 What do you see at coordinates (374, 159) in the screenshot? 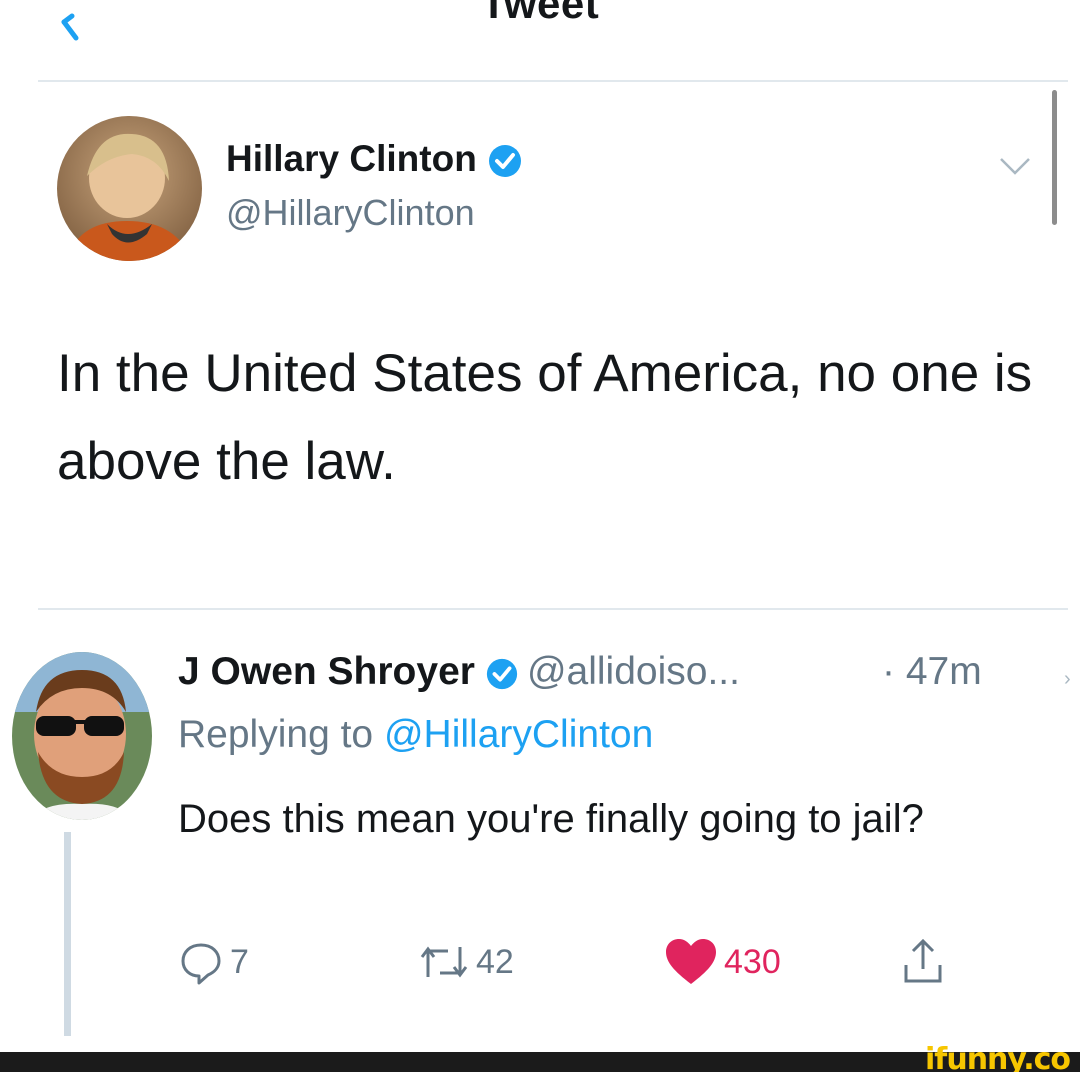
I see `author-name: Hillary Clinton` at bounding box center [374, 159].